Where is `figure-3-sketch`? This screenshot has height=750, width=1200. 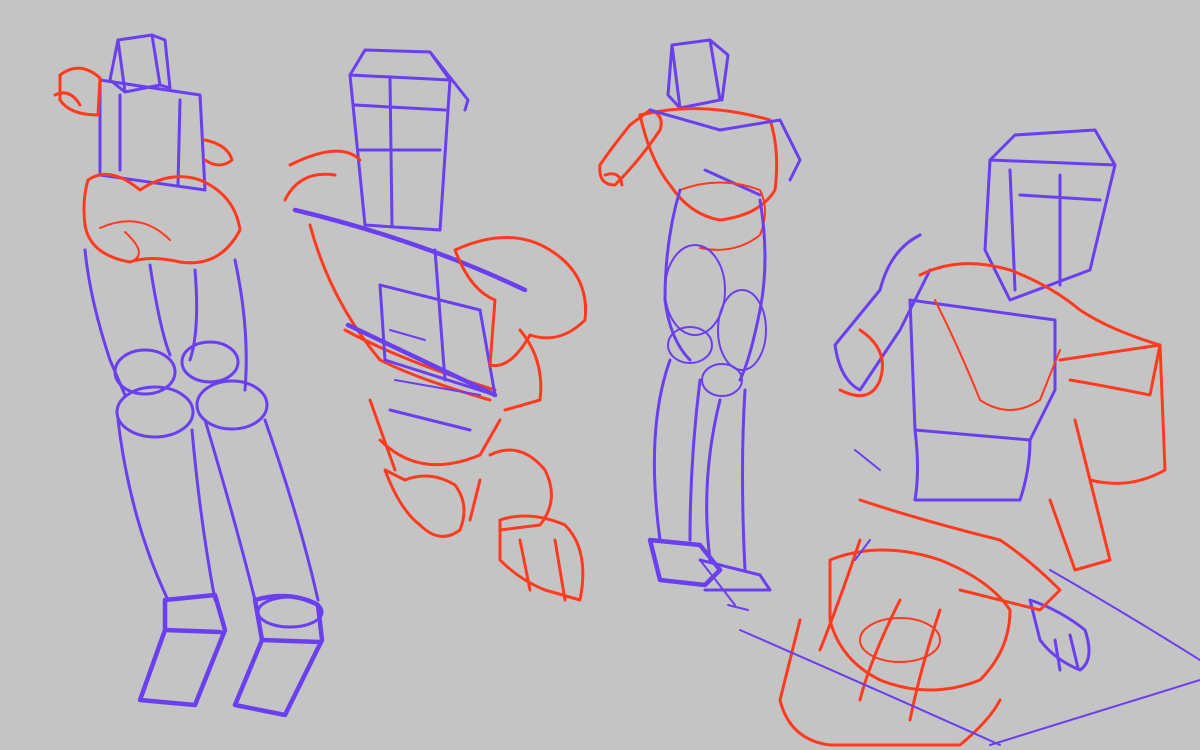
figure-3-sketch is located at coordinates (700, 324).